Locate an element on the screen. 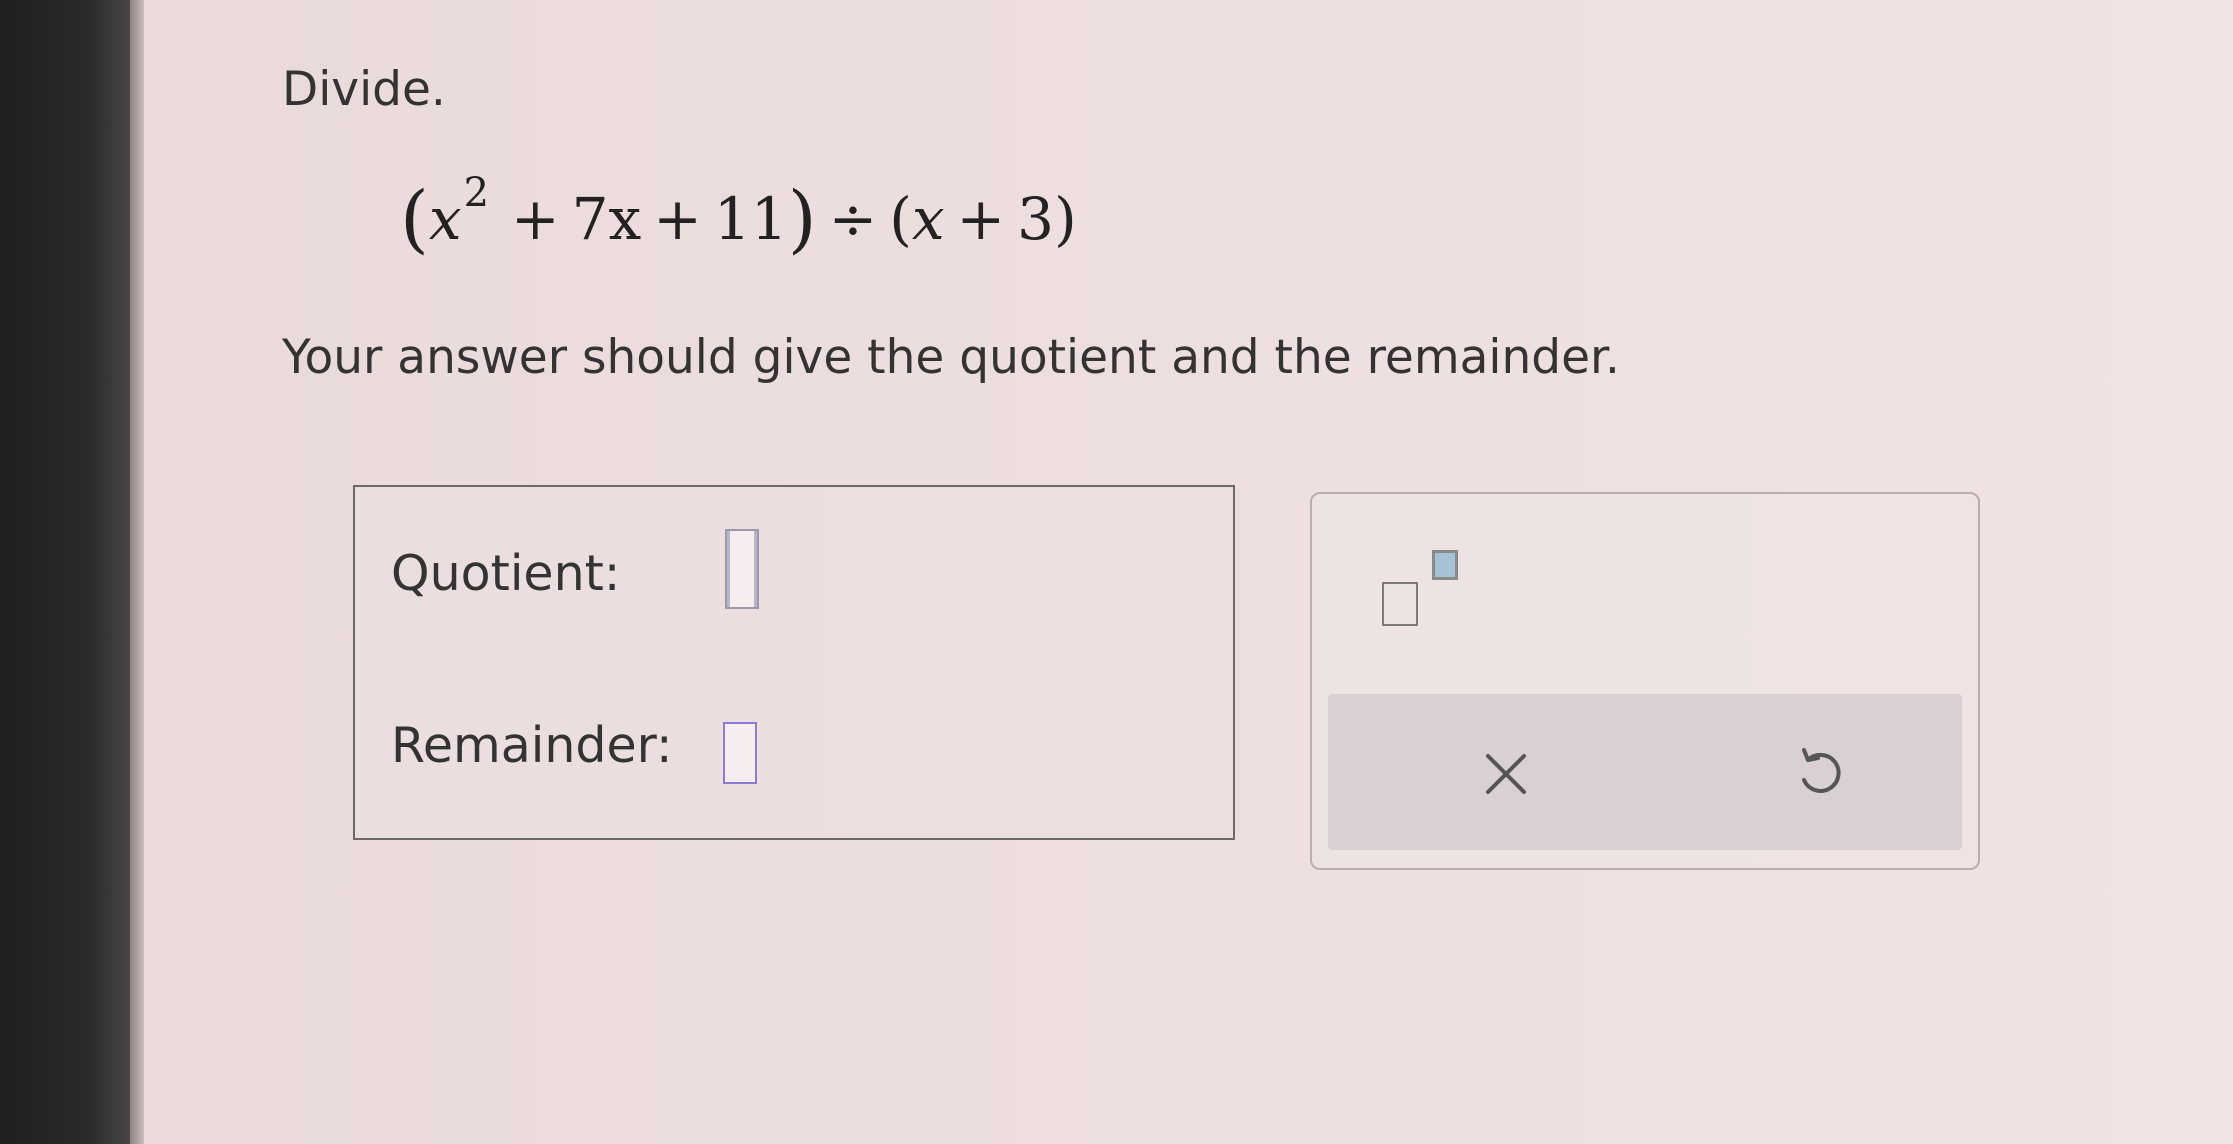  exponent-superscript-box is located at coordinates (1445, 565).